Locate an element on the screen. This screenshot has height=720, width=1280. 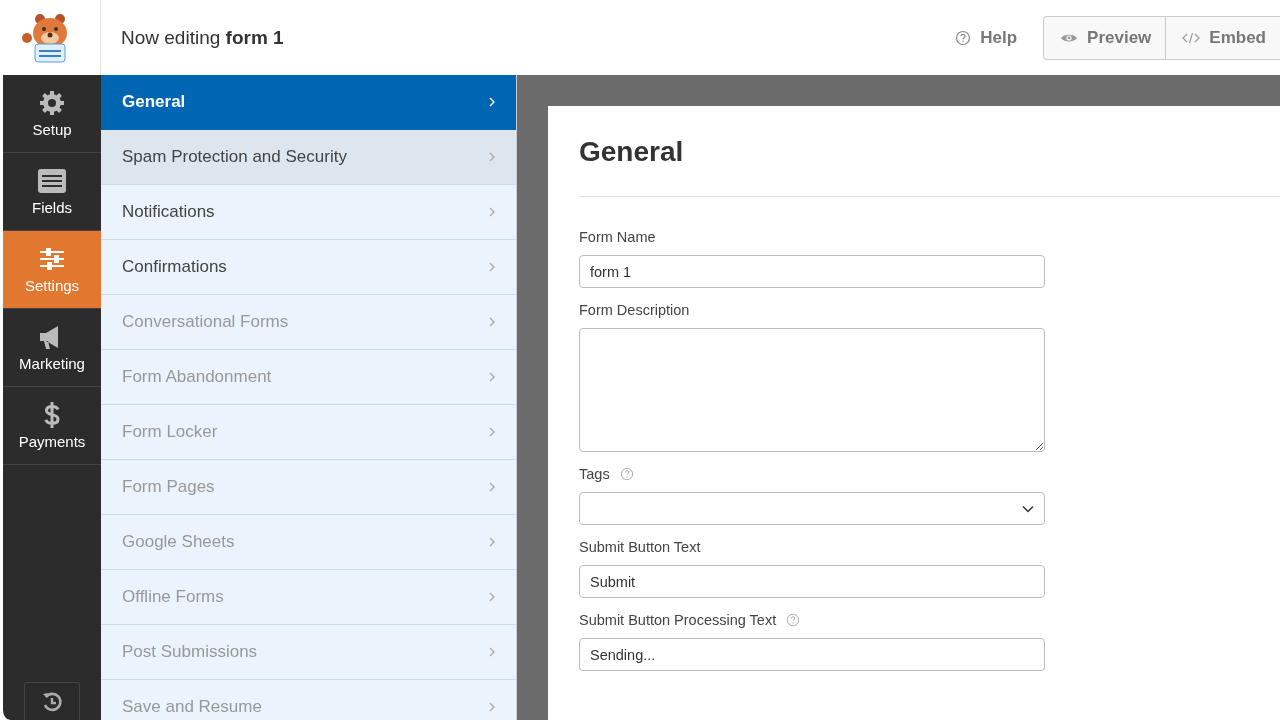
tags-dropdown is located at coordinates (812, 508).